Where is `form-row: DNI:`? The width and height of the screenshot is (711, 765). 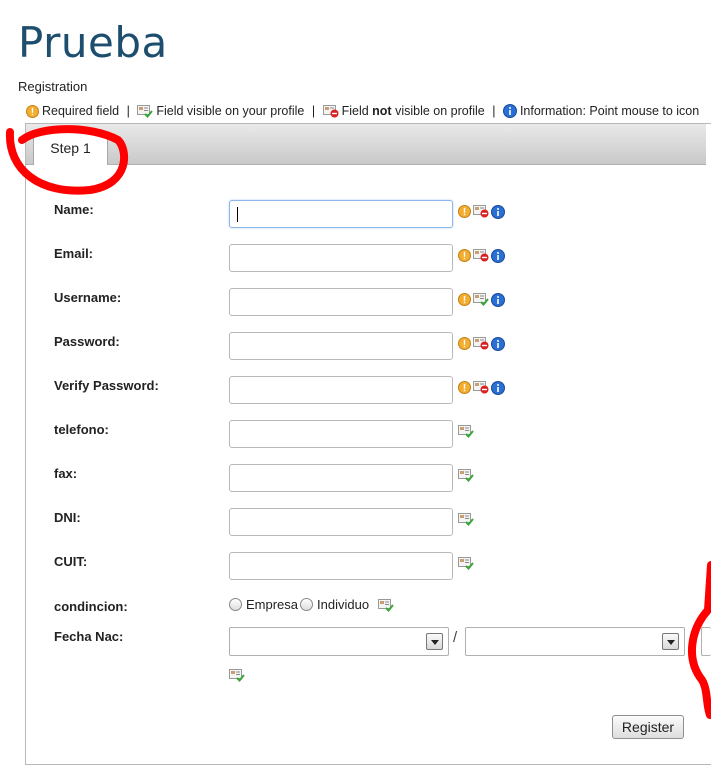 form-row: DNI: is located at coordinates (355, 523).